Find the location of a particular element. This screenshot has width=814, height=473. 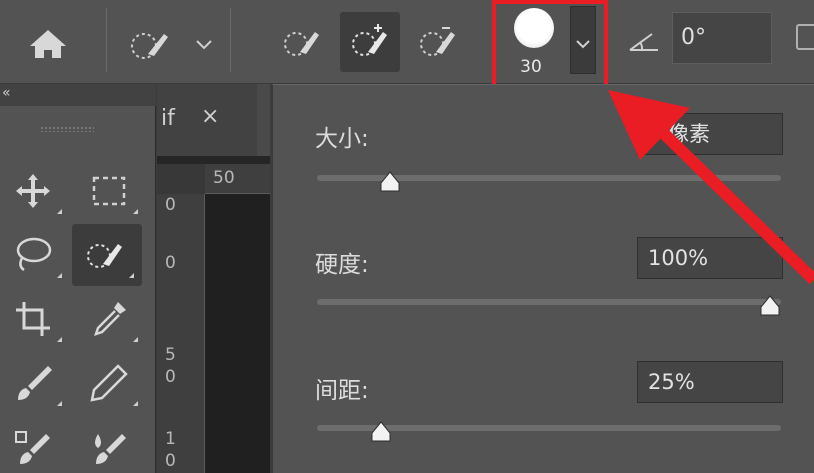

document-area: if × 50 0 0 5 0 1 0 is located at coordinates (213, 278).